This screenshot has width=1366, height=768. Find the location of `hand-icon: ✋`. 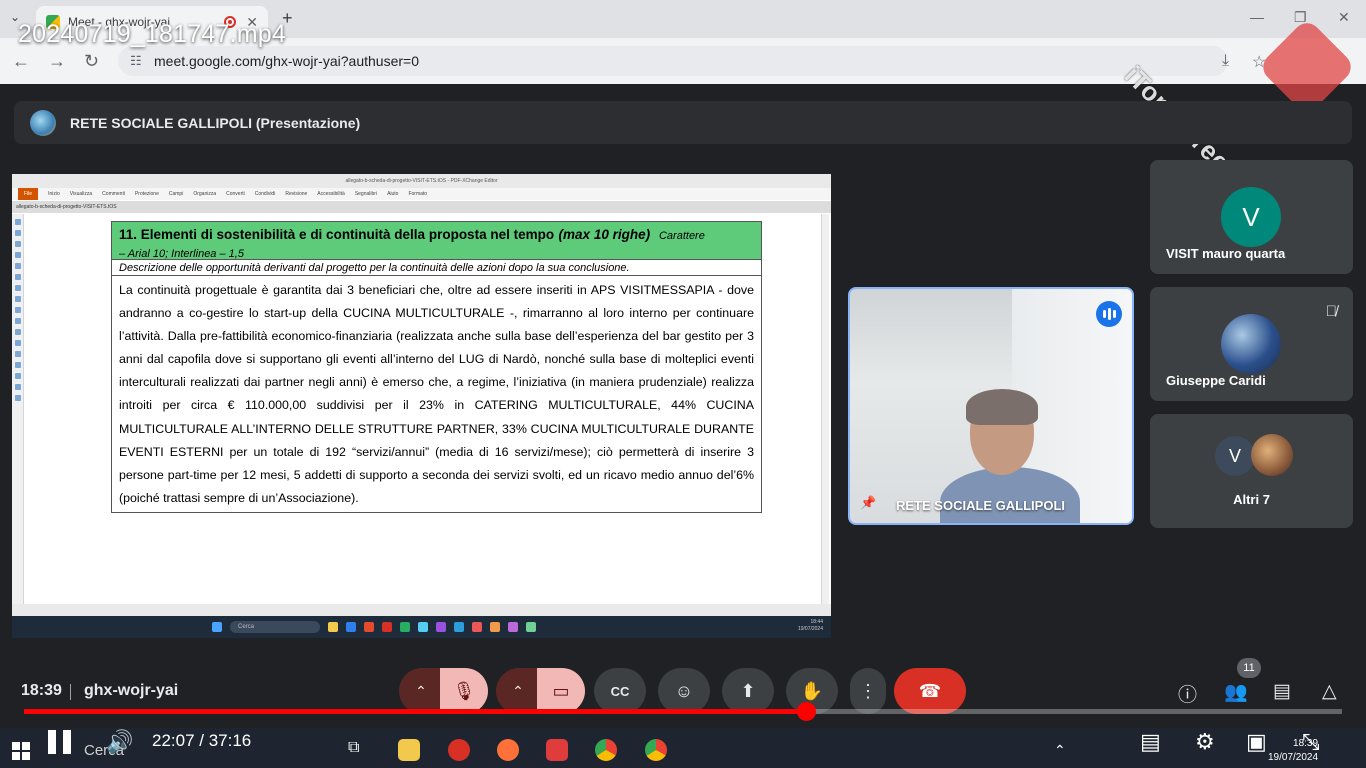

hand-icon: ✋ is located at coordinates (812, 690).